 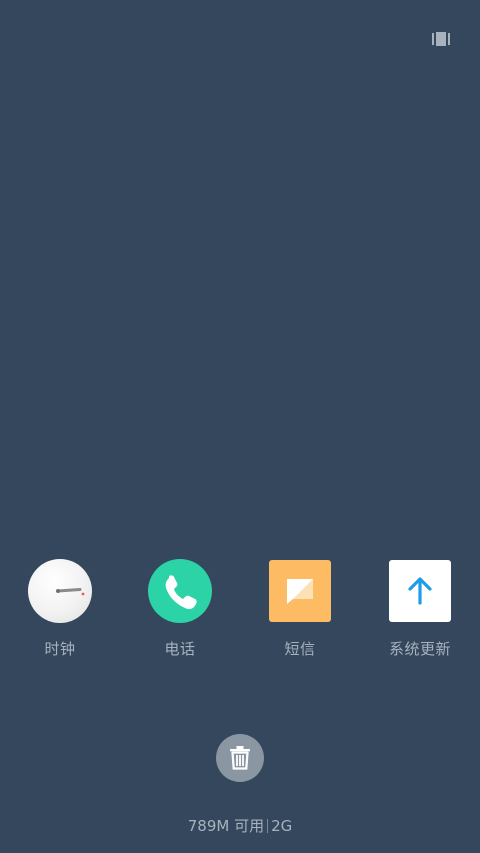 I want to click on trash-icon, so click(x=240, y=758).